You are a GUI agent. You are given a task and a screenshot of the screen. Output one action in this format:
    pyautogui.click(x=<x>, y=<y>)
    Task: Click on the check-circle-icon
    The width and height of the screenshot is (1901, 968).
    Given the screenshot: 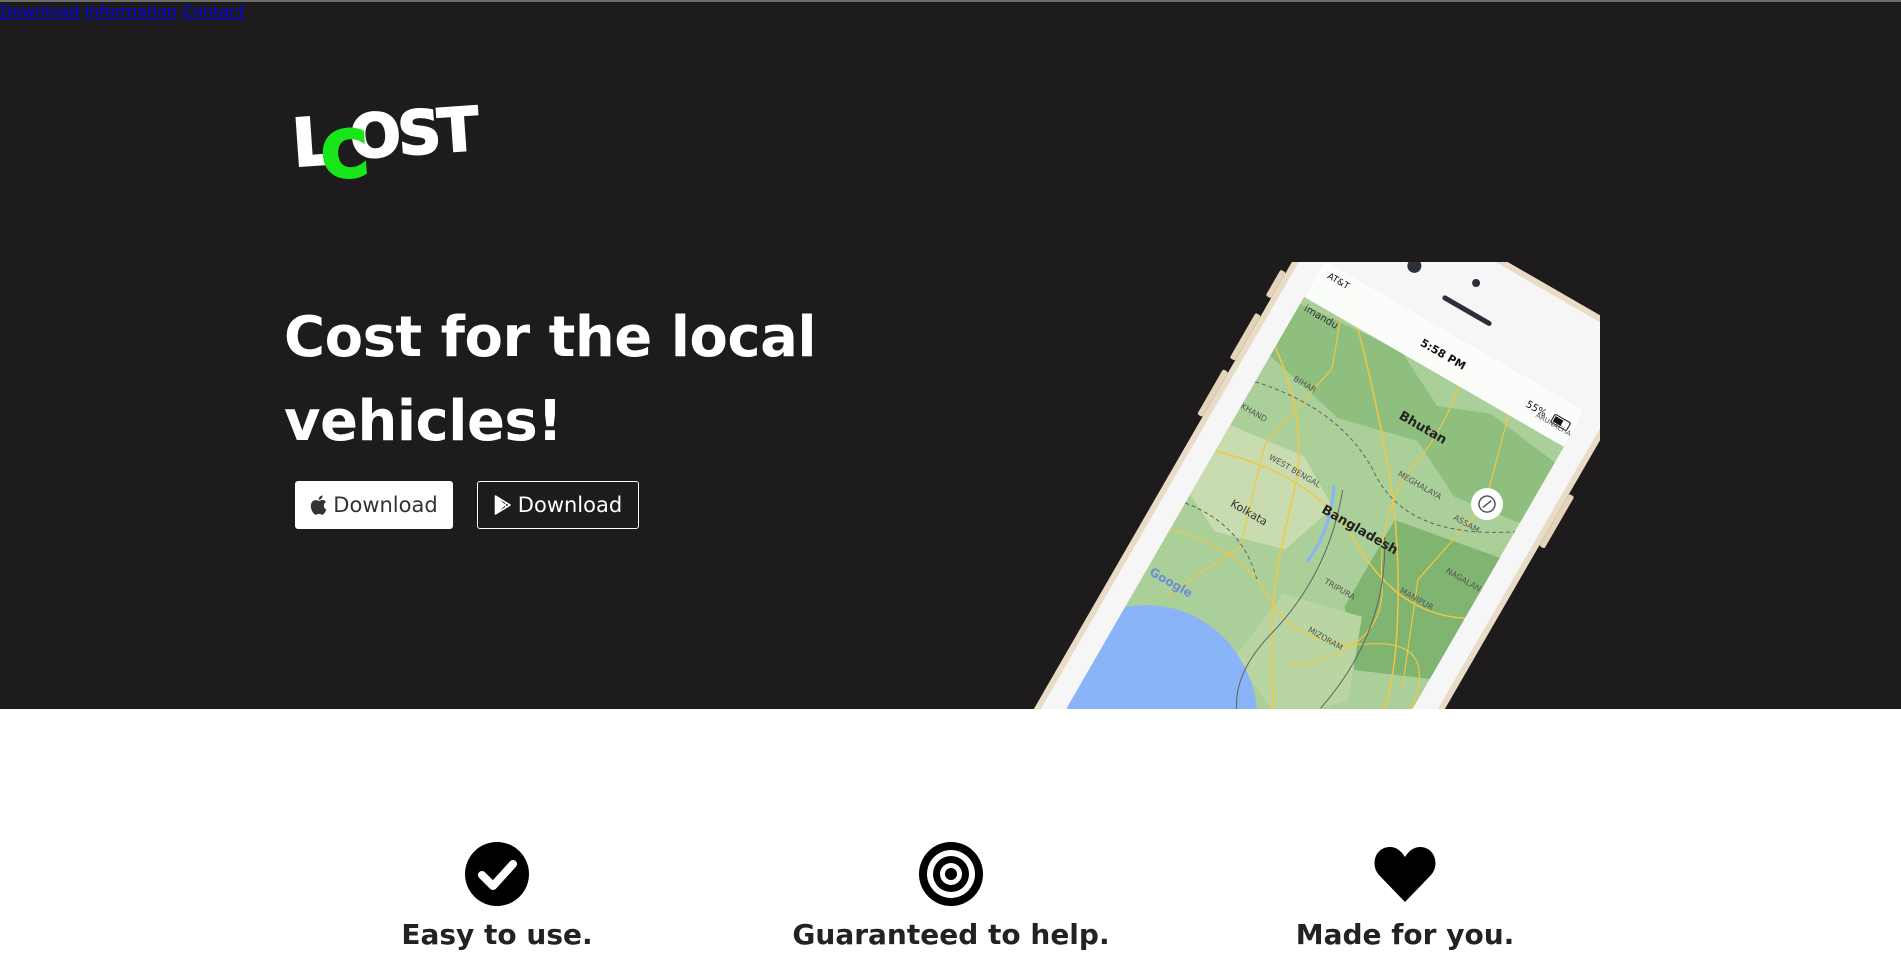 What is the action you would take?
    pyautogui.click(x=497, y=874)
    